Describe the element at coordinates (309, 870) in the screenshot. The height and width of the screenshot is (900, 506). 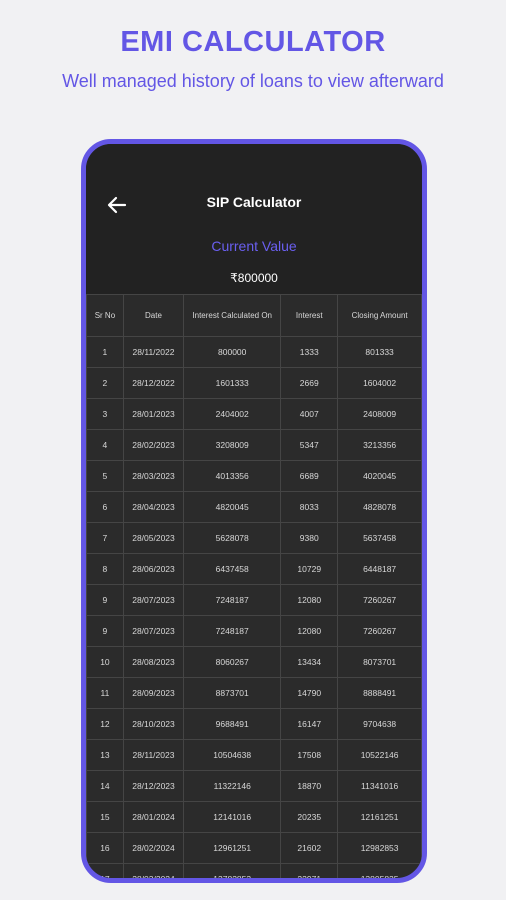
I see `cell-interest: 22971` at that location.